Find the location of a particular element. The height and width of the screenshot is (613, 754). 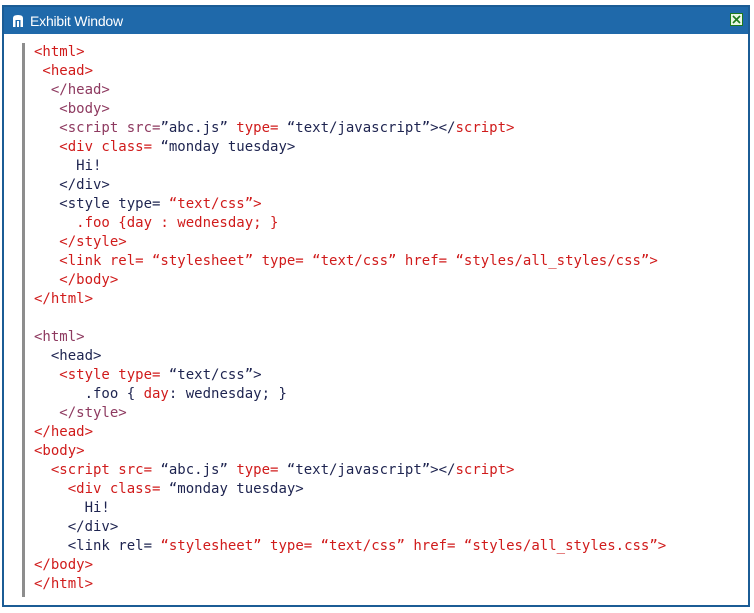

code-token: “styles/all_styles/css”> is located at coordinates (552, 261).